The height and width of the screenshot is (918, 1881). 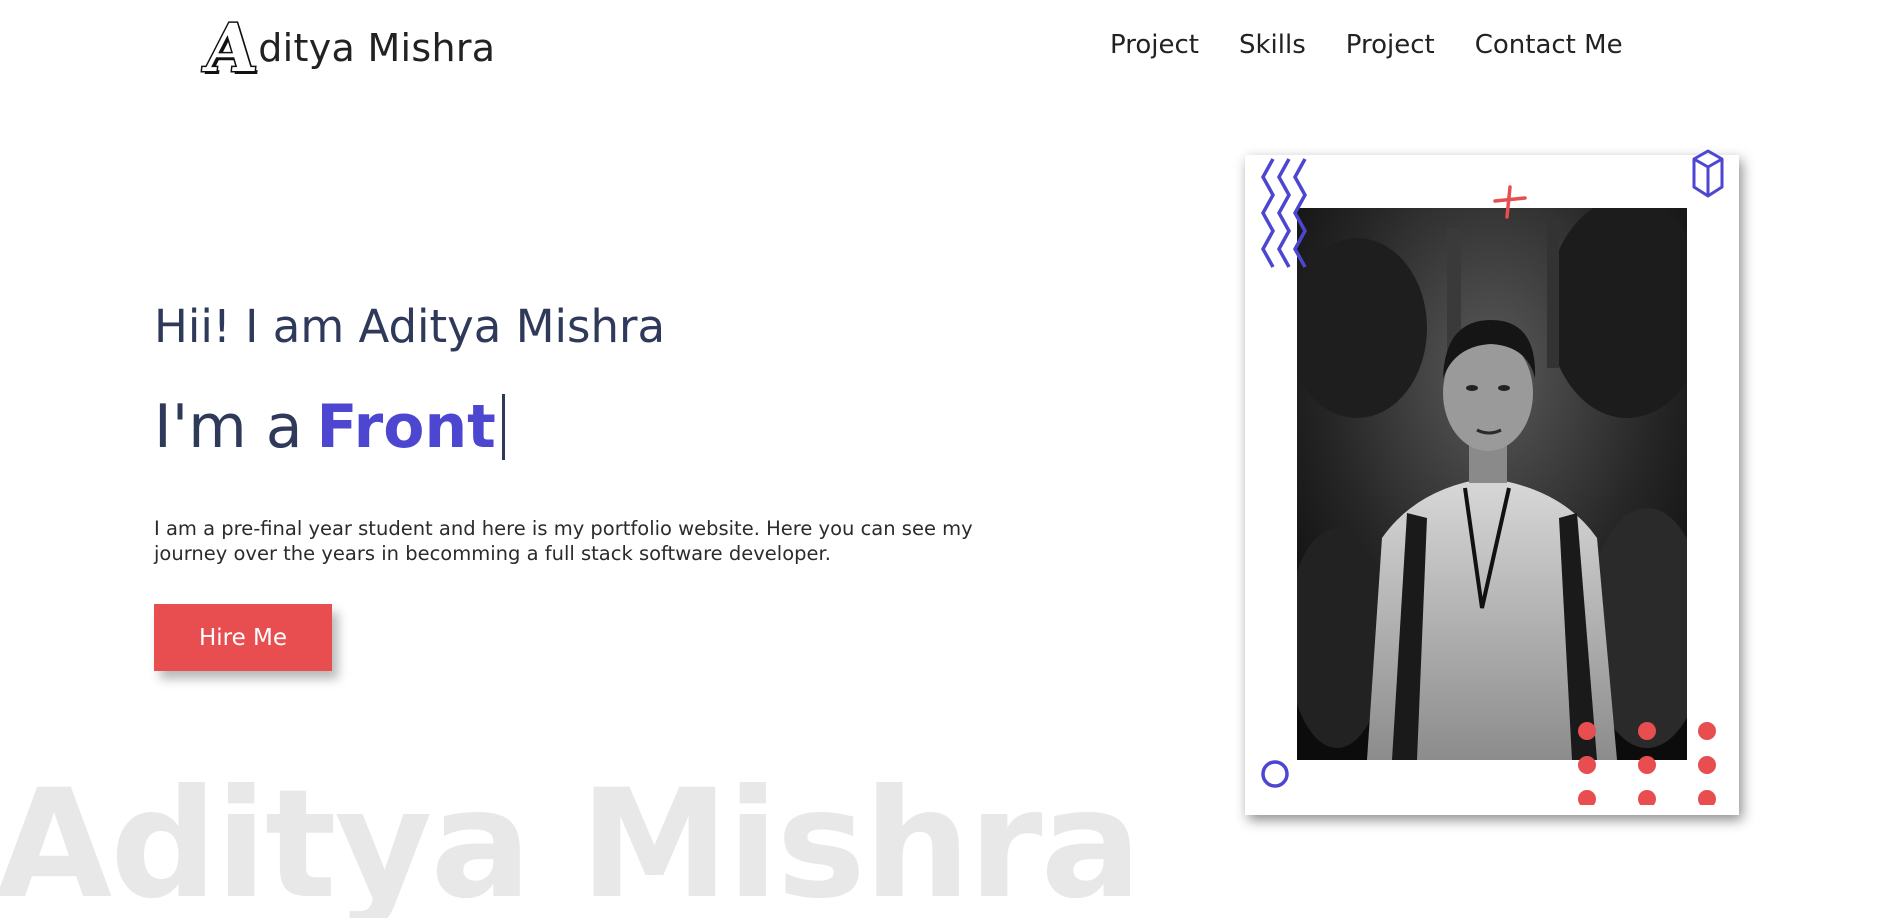 What do you see at coordinates (410, 326) in the screenshot?
I see `hero-greeting: Hii! I am Aditya Mishra` at bounding box center [410, 326].